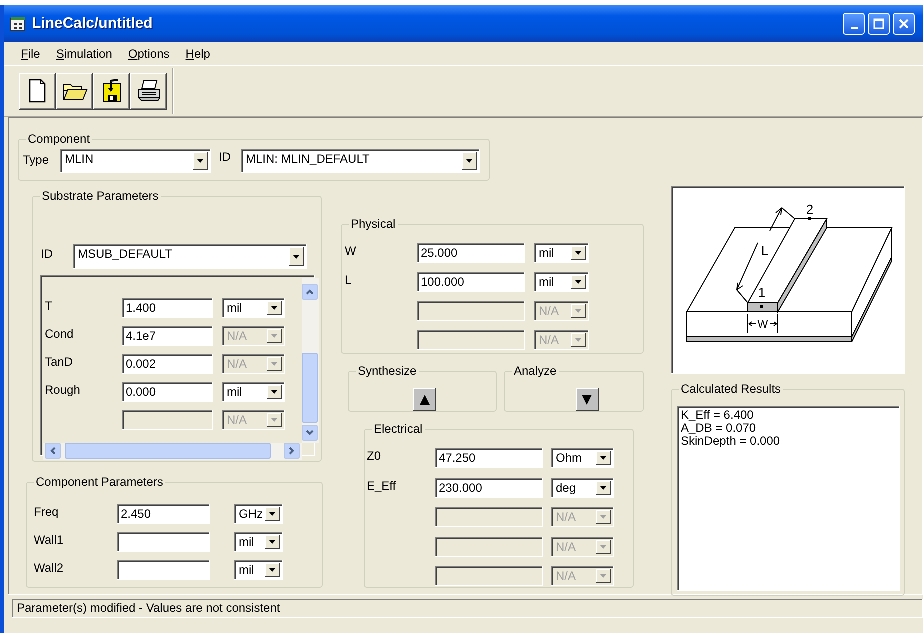 This screenshot has height=633, width=923. What do you see at coordinates (60, 334) in the screenshot?
I see `field-label: Cond` at bounding box center [60, 334].